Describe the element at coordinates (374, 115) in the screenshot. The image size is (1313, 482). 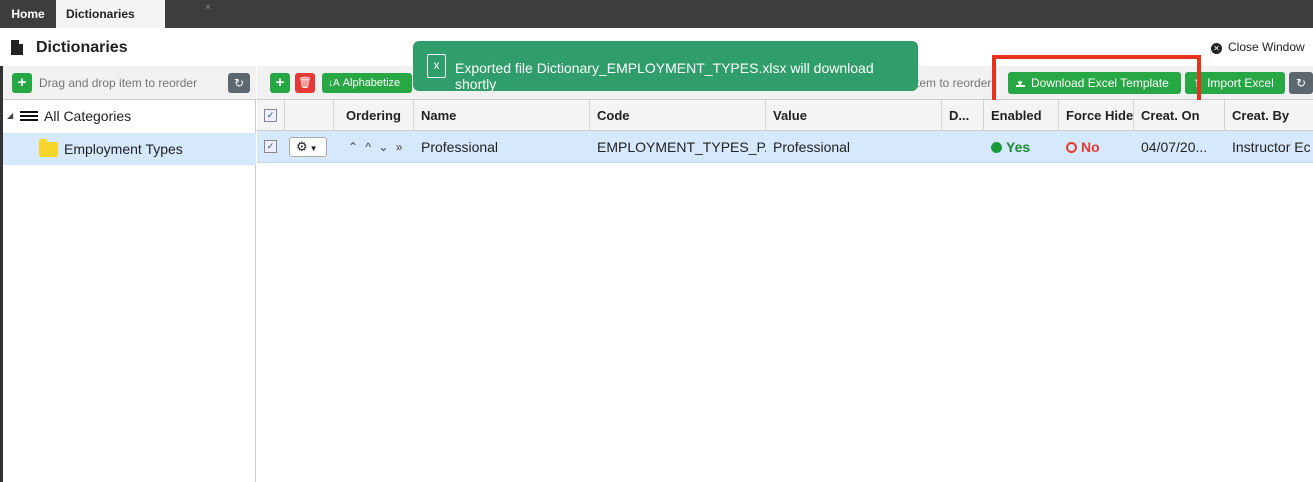
I see `column-header-ordering: Ordering` at that location.